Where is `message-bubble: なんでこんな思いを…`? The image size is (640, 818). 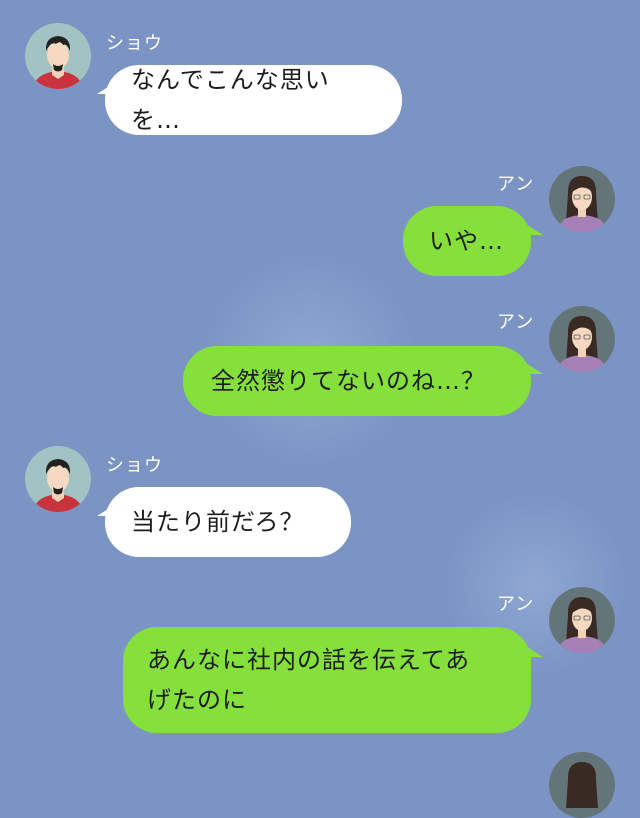 message-bubble: なんでこんな思いを… is located at coordinates (253, 100).